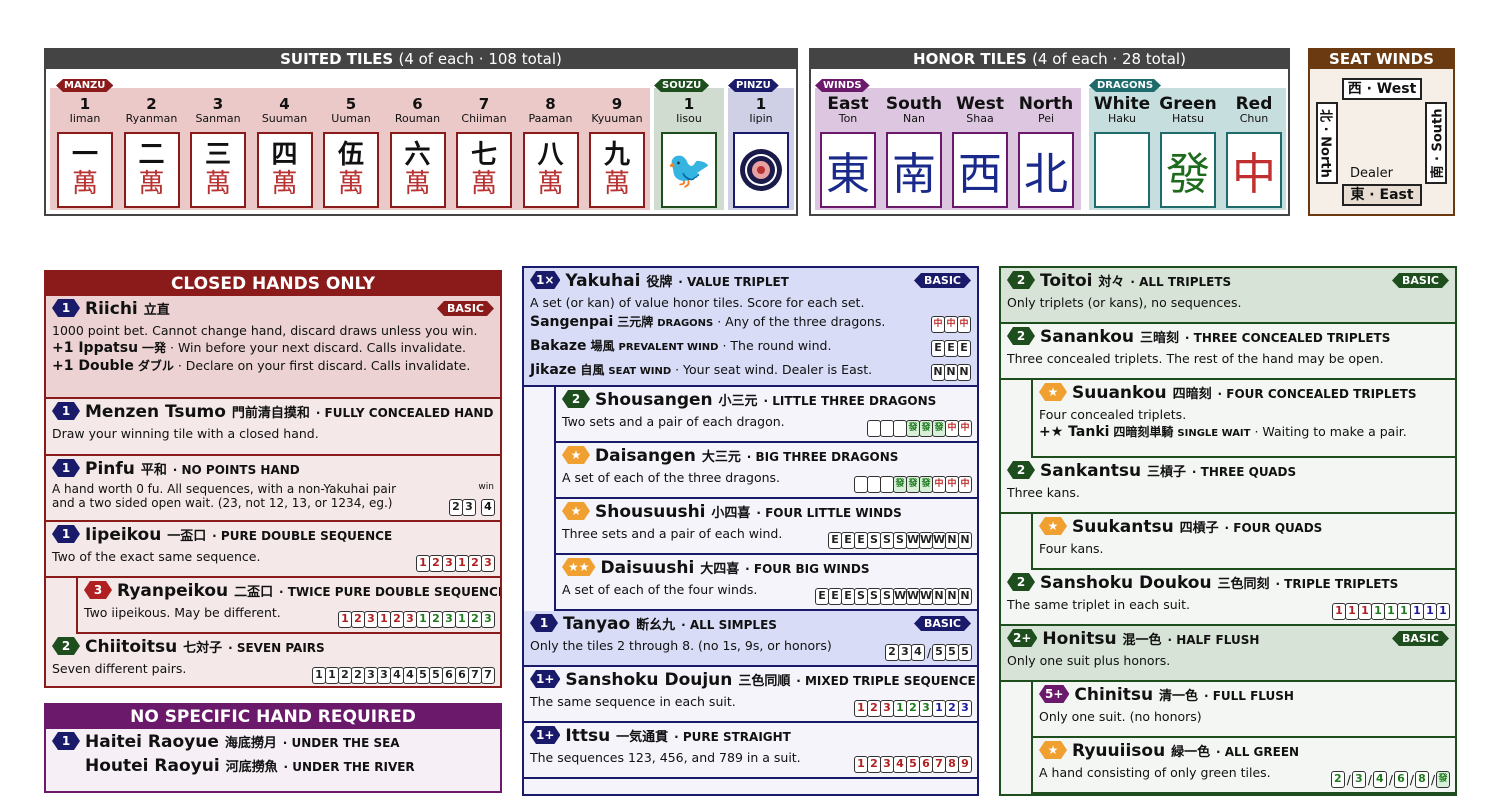 This screenshot has width=1500, height=796. I want to click on dragon-tile-icon: 發, so click(1188, 170).